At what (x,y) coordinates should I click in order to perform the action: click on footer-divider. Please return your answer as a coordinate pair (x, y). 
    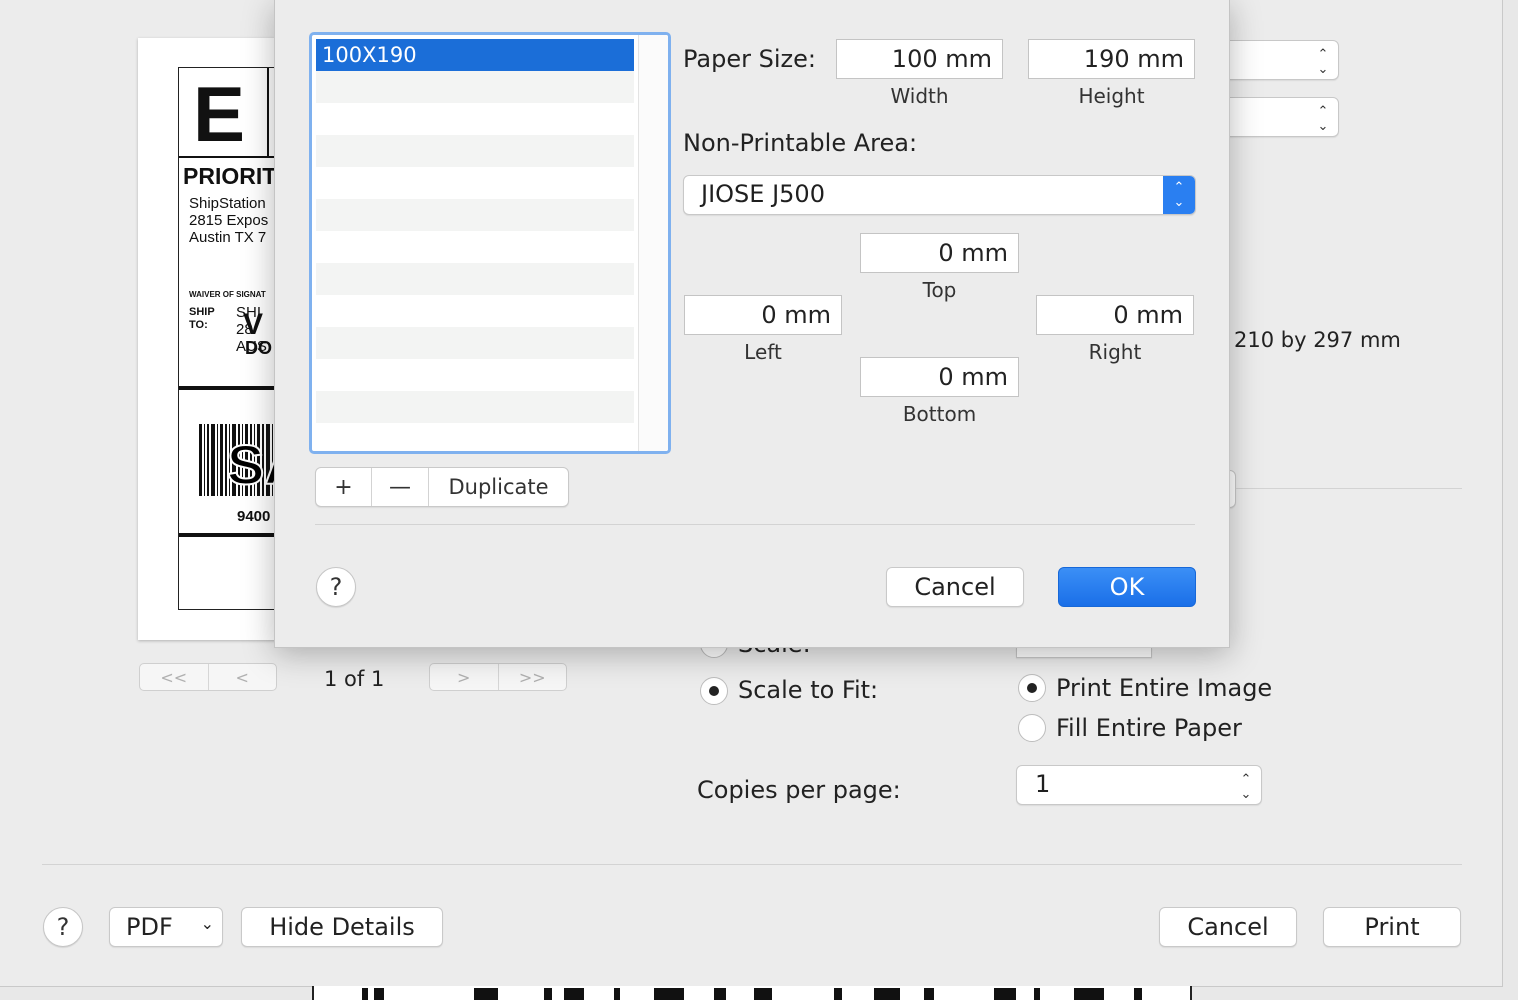
    Looking at the image, I should click on (752, 864).